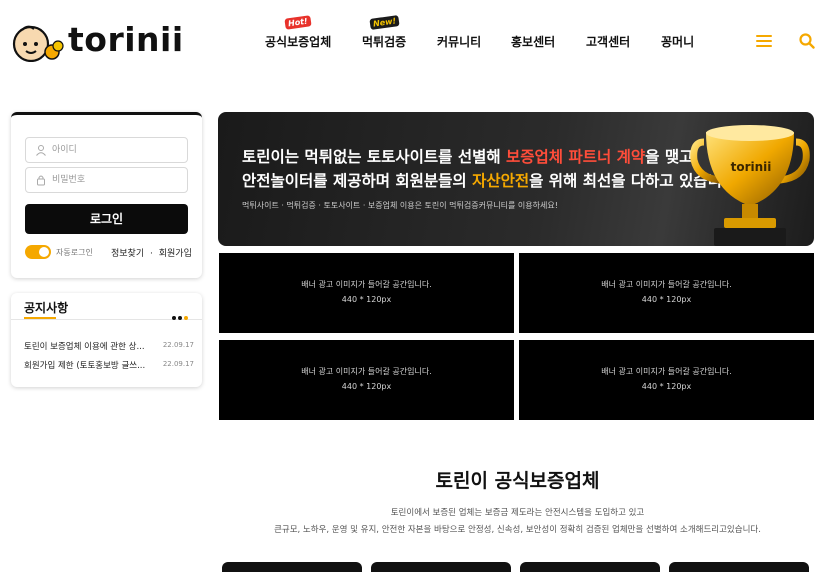  I want to click on nav-item-label: 꽁머니, so click(678, 42).